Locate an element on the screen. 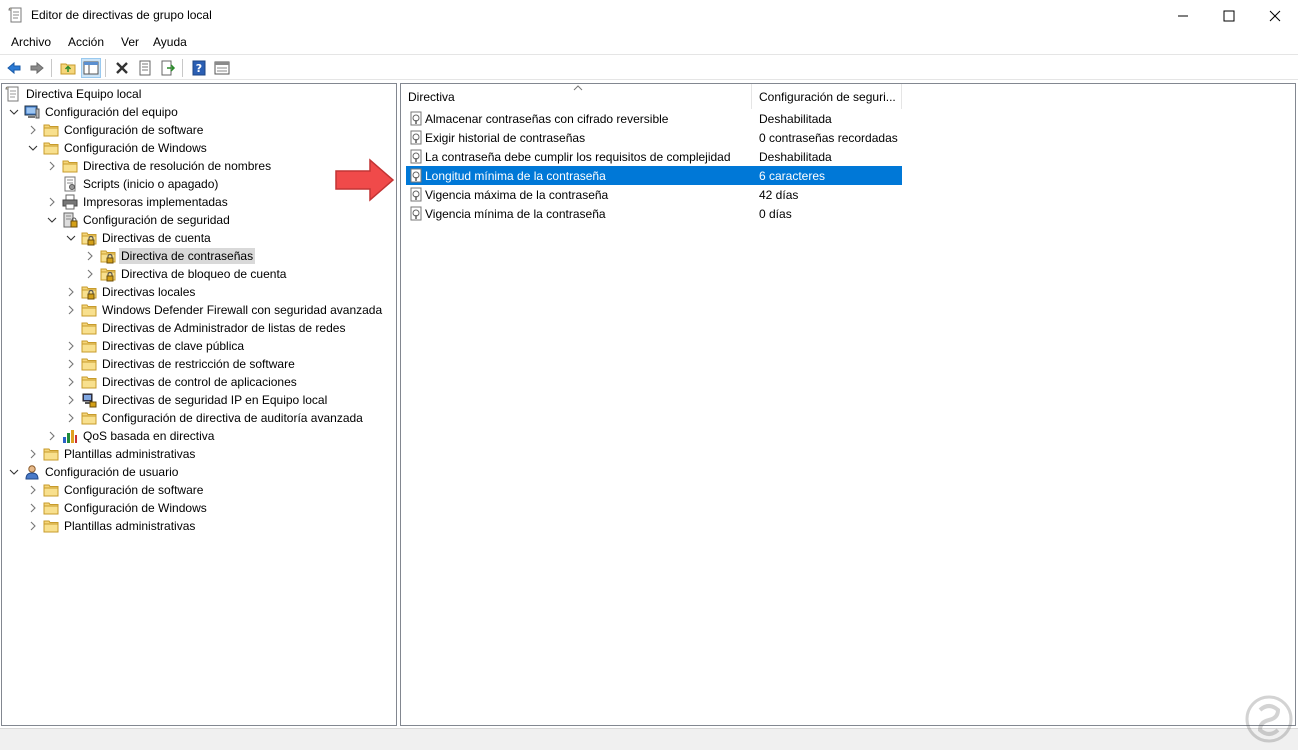 The height and width of the screenshot is (750, 1298). tree-node-label: Directiva de contraseñas is located at coordinates (187, 256).